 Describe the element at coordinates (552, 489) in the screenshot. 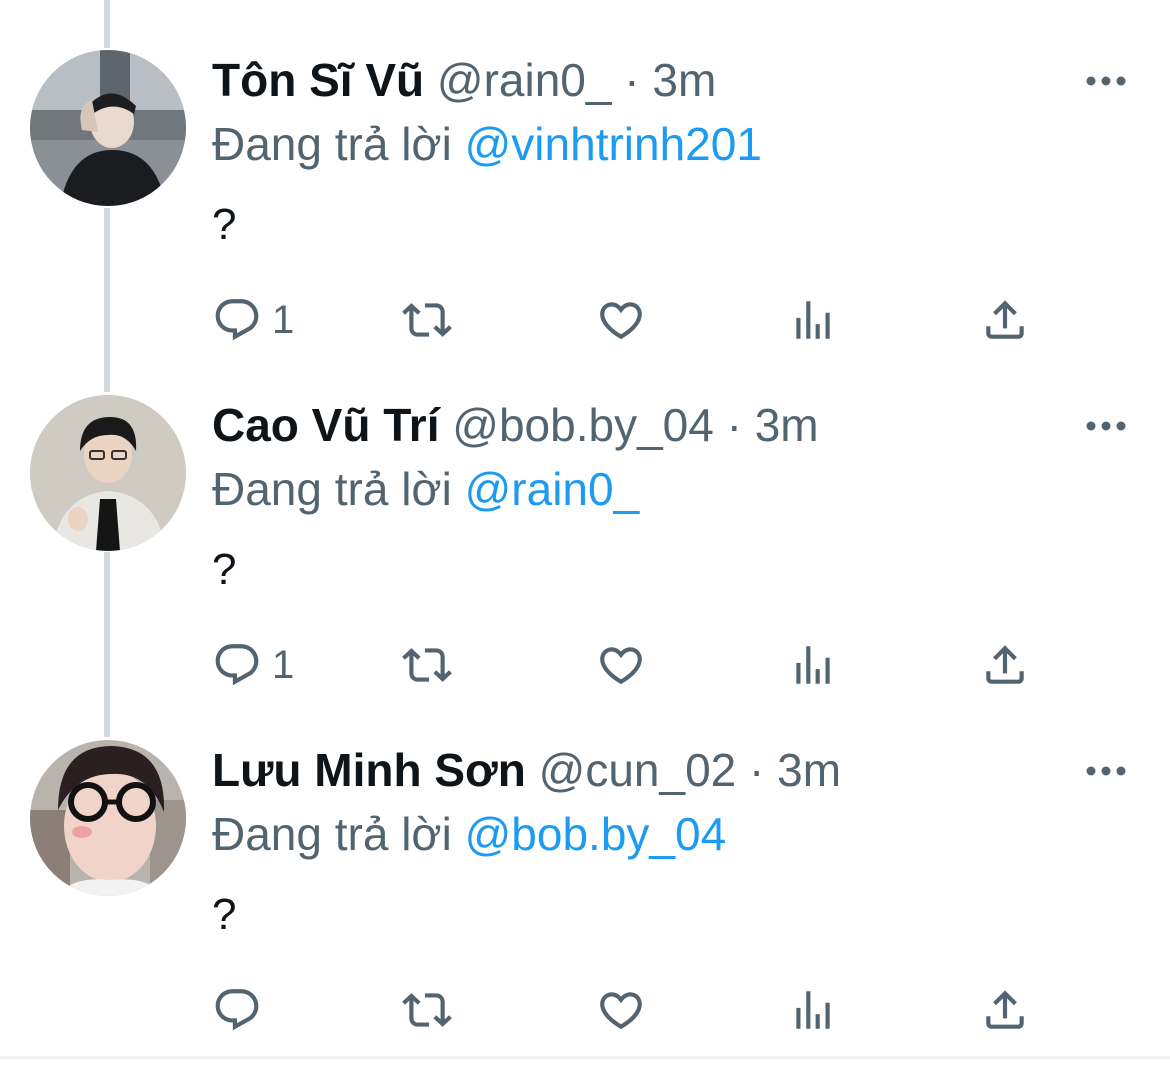

I see `replying-to-link: @rain0_` at that location.